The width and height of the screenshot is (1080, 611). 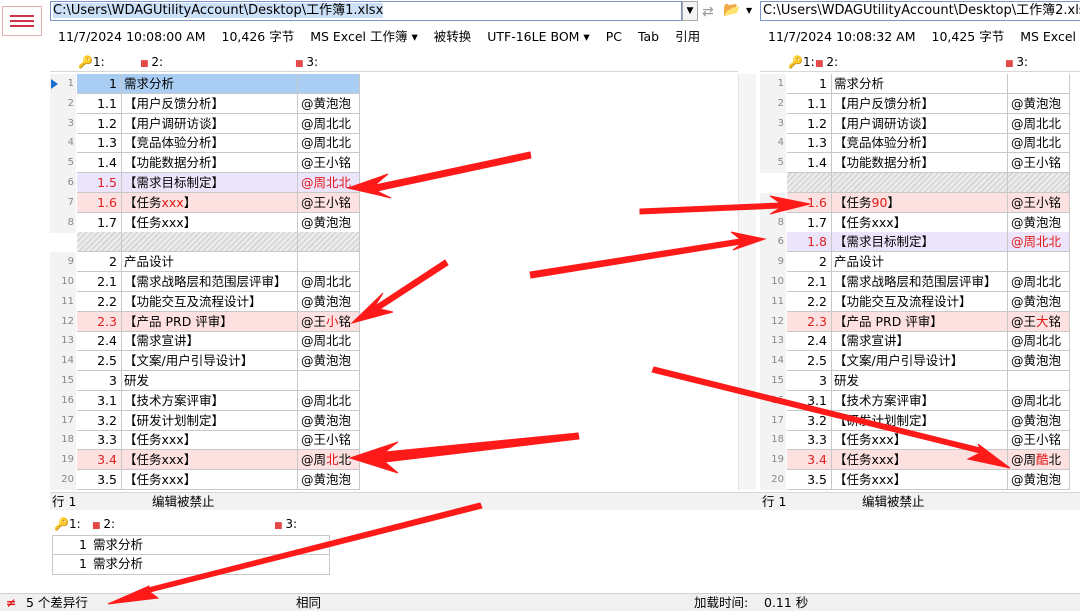 I want to click on diff-count: 5 个差异行, so click(x=57, y=602).